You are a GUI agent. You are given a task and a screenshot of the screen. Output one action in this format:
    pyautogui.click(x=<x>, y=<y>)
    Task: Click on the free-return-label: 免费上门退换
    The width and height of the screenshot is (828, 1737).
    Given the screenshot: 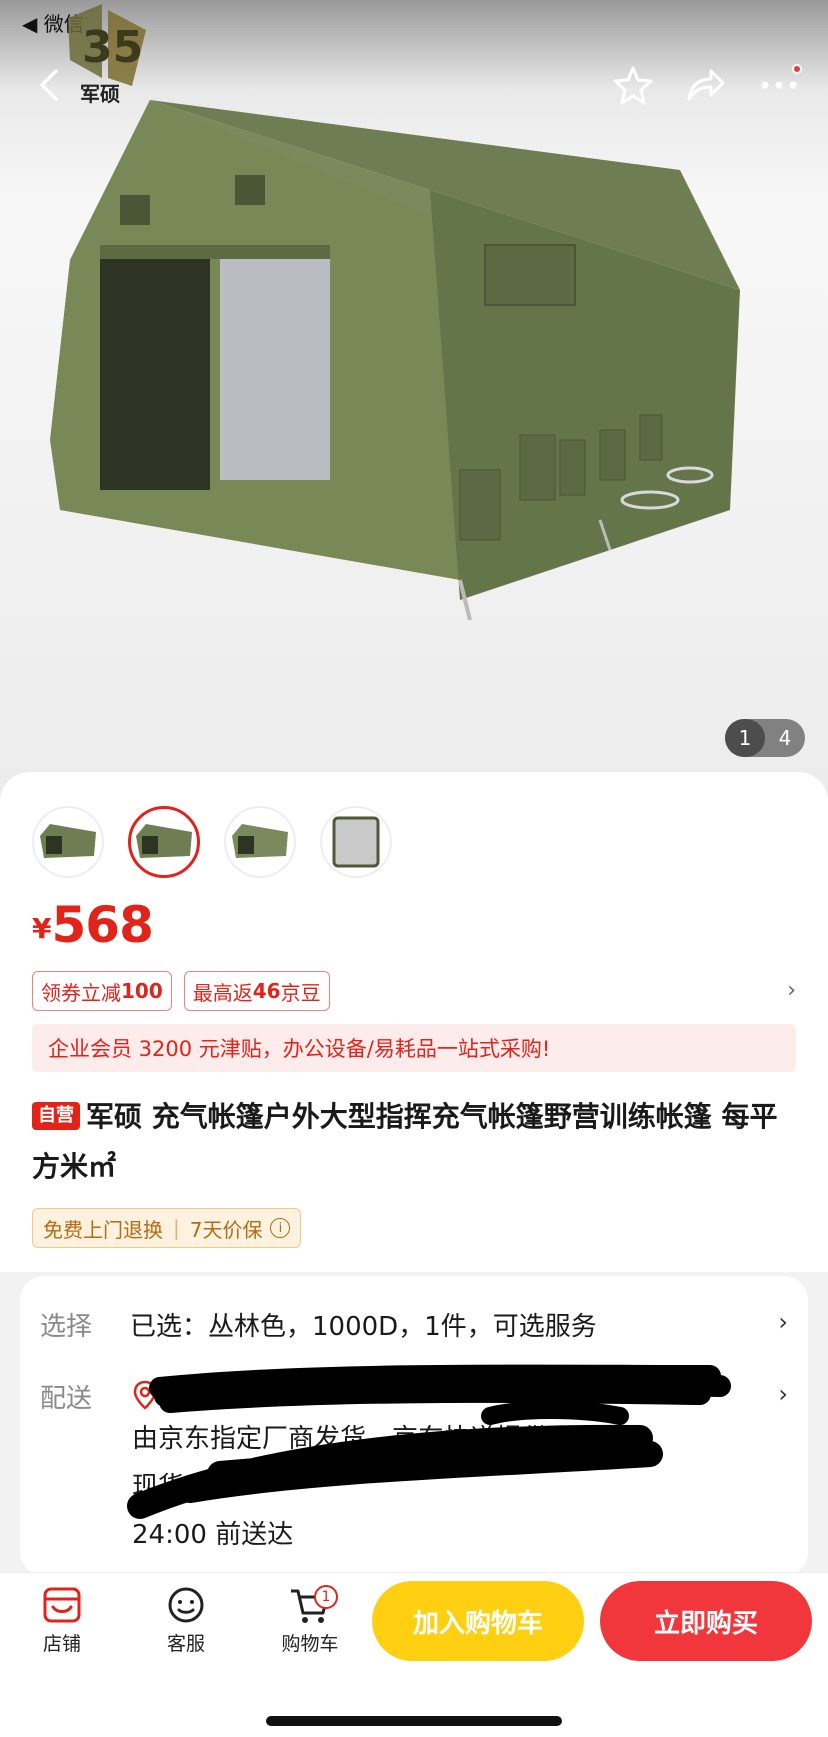 What is the action you would take?
    pyautogui.click(x=103, y=1229)
    